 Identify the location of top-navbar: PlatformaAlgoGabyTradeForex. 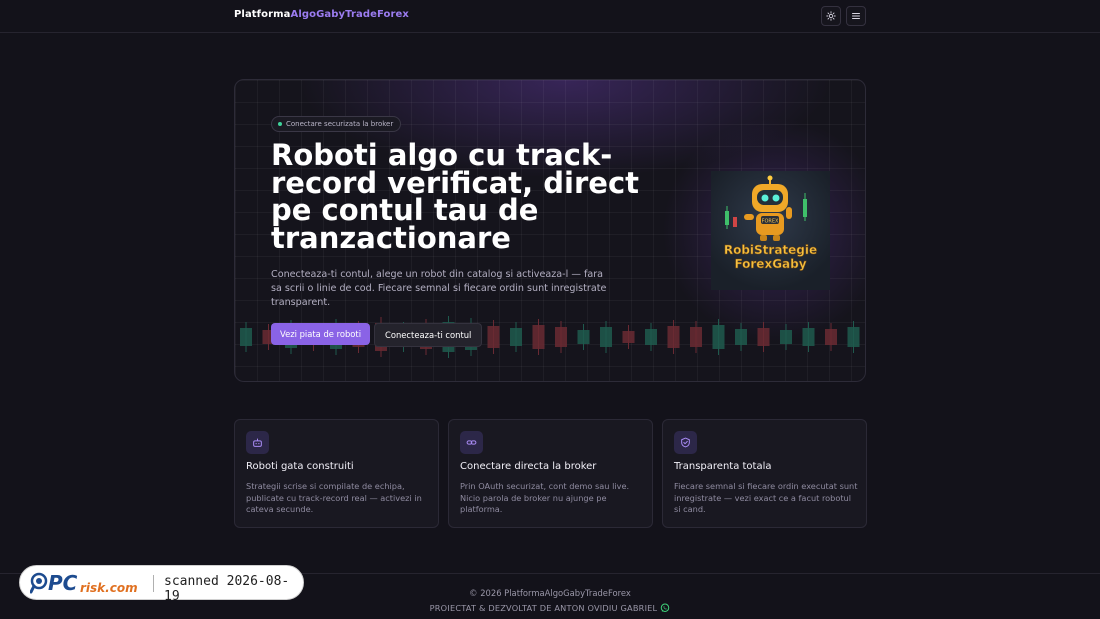
(550, 16).